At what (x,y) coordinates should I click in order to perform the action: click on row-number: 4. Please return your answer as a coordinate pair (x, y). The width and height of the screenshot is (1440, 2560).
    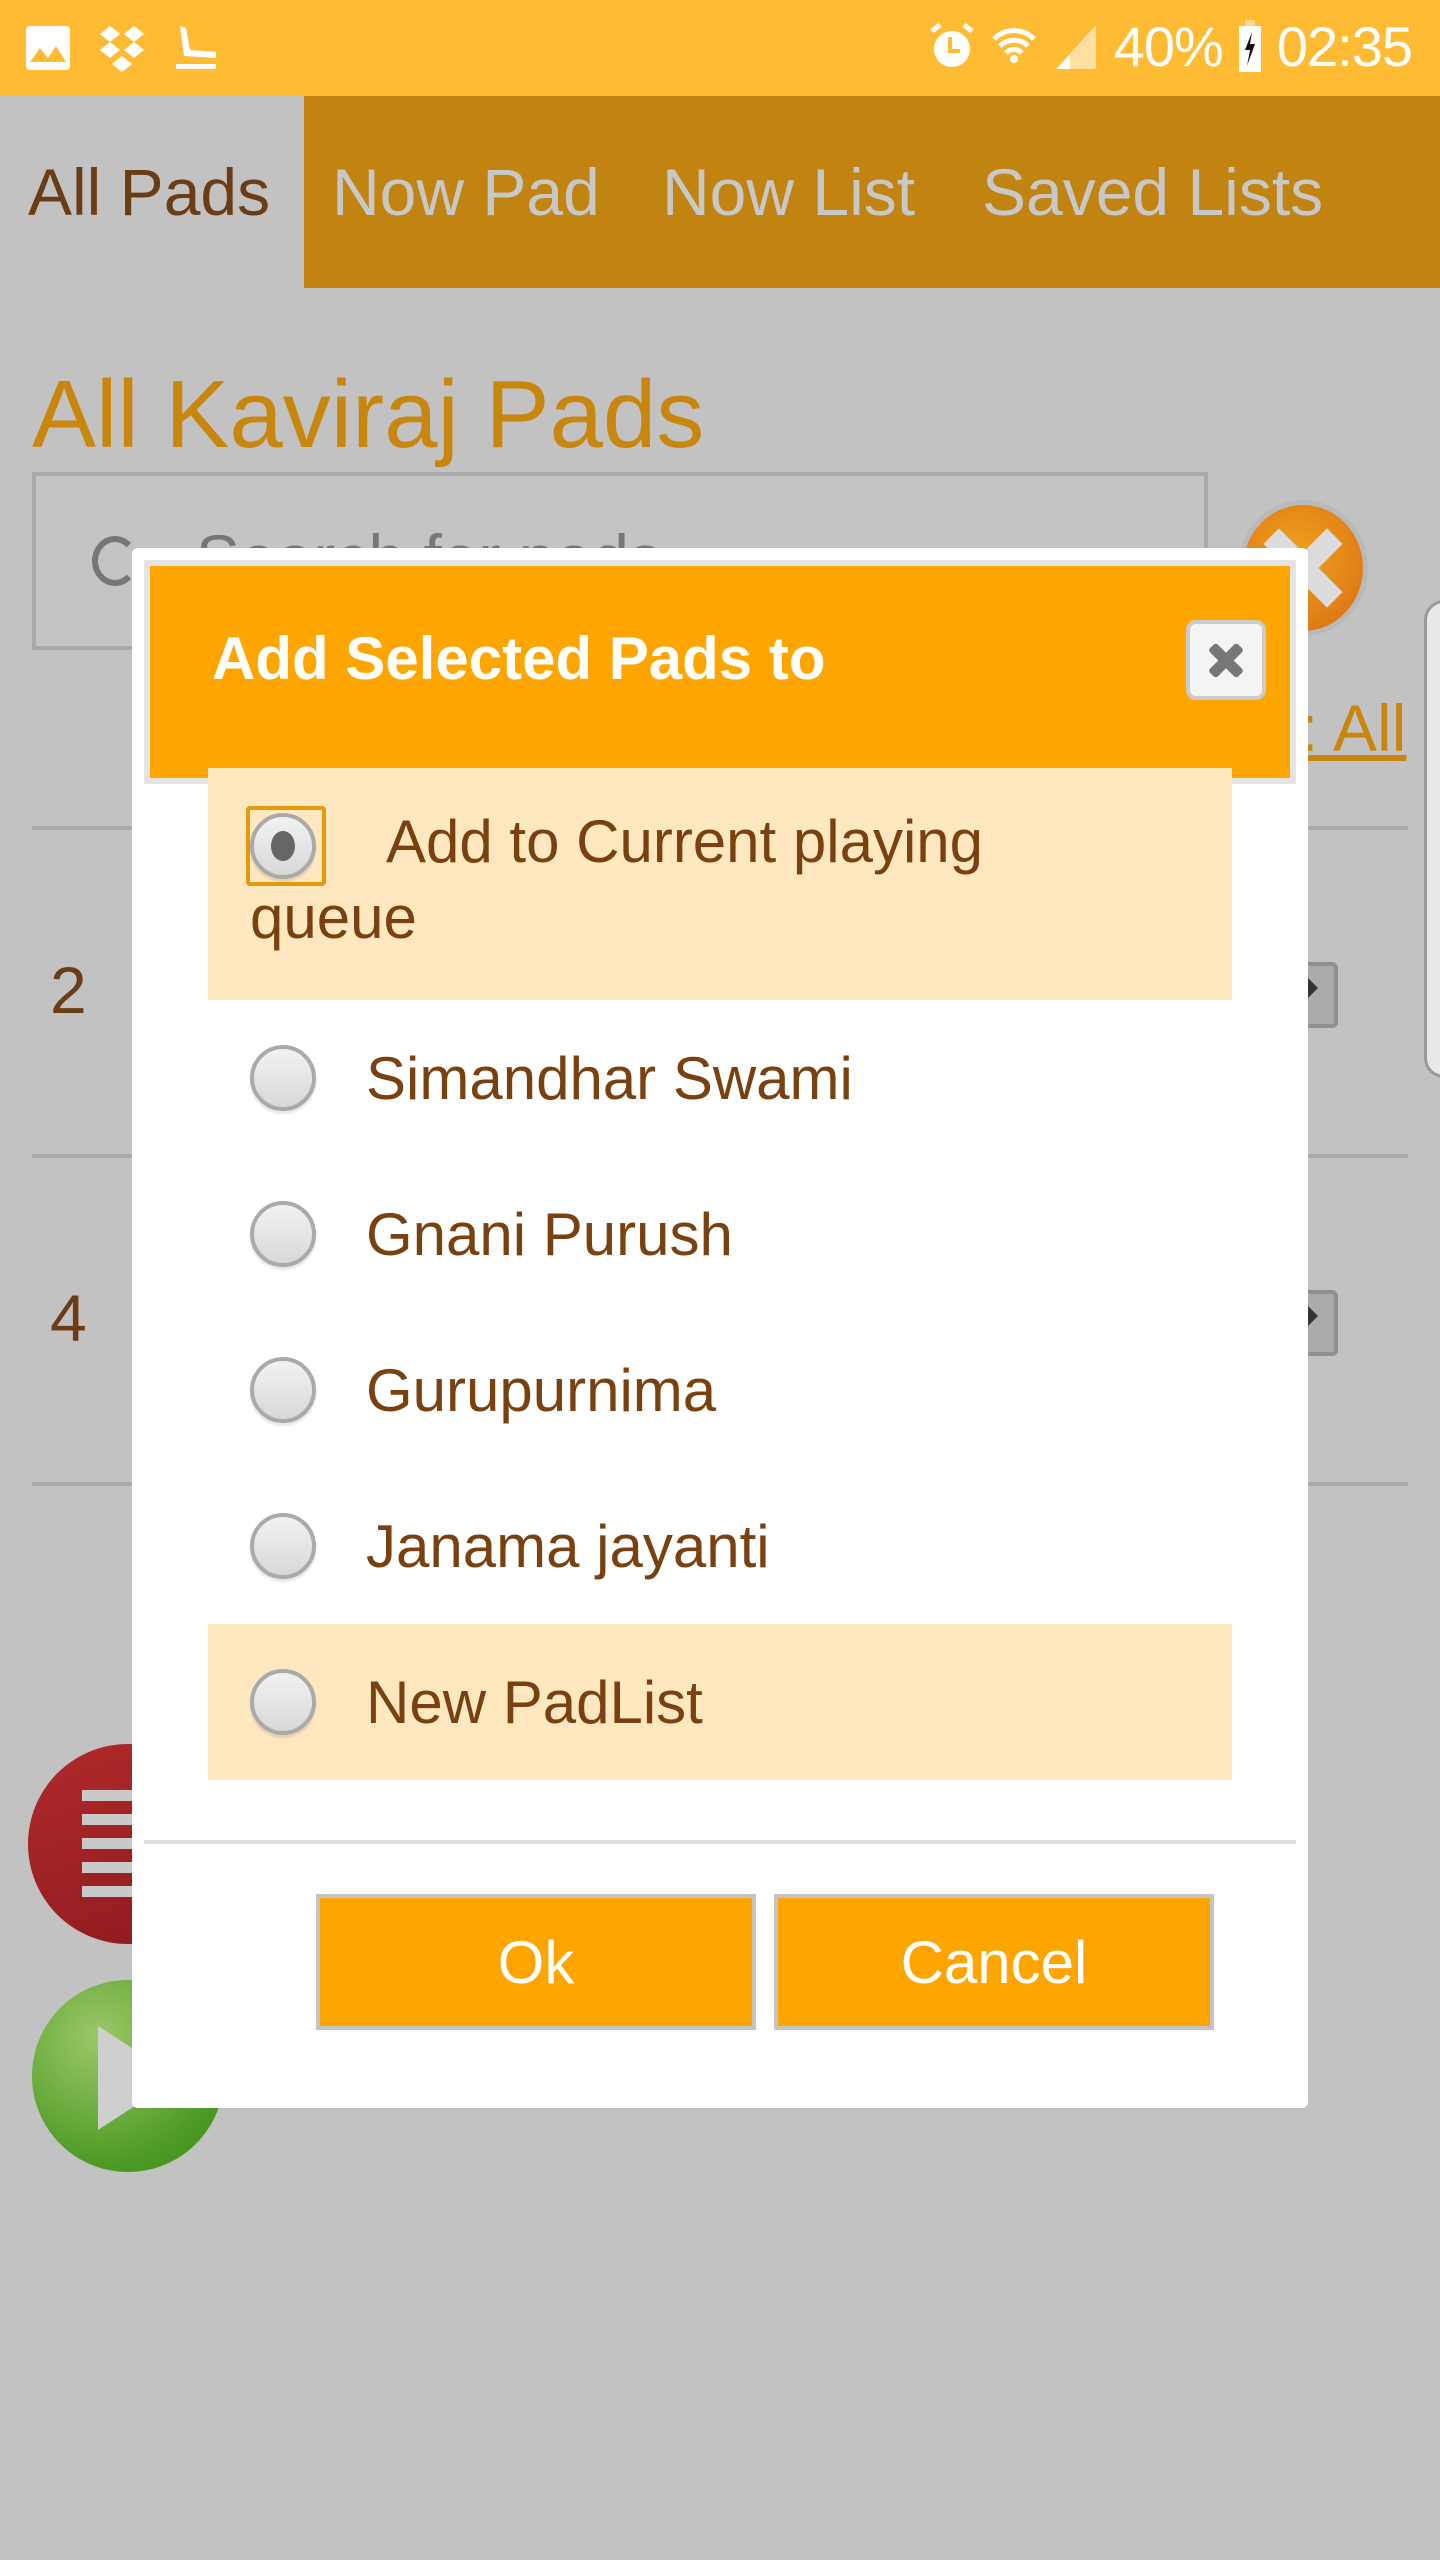
    Looking at the image, I should click on (68, 1318).